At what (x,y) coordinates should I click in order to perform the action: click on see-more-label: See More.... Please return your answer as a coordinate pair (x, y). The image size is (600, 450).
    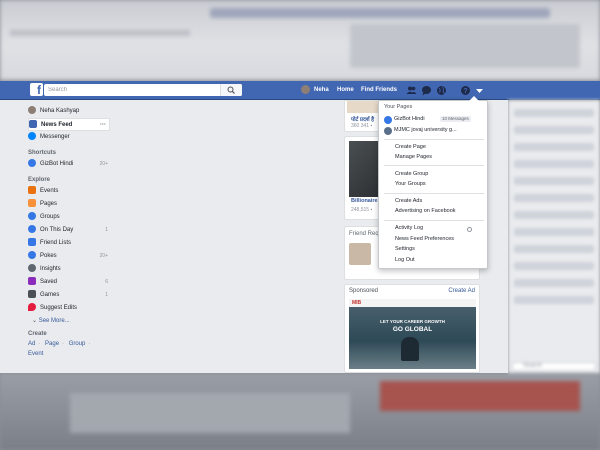
    Looking at the image, I should click on (54, 321).